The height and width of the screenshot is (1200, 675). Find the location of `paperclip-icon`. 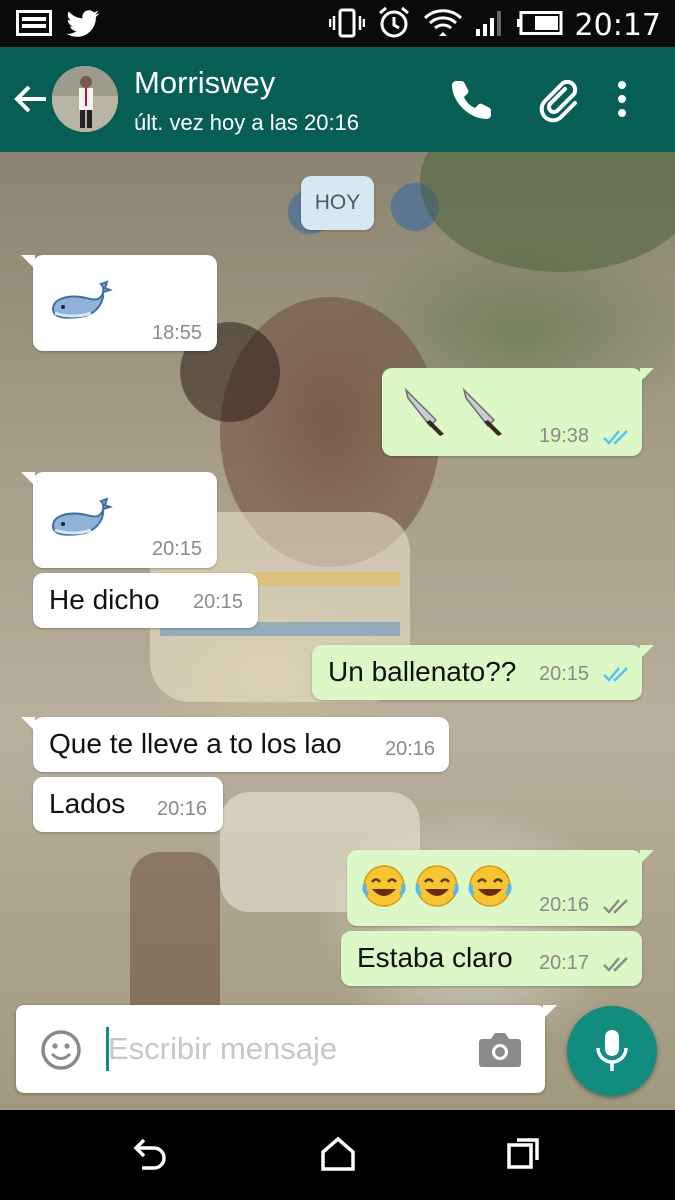

paperclip-icon is located at coordinates (559, 99).